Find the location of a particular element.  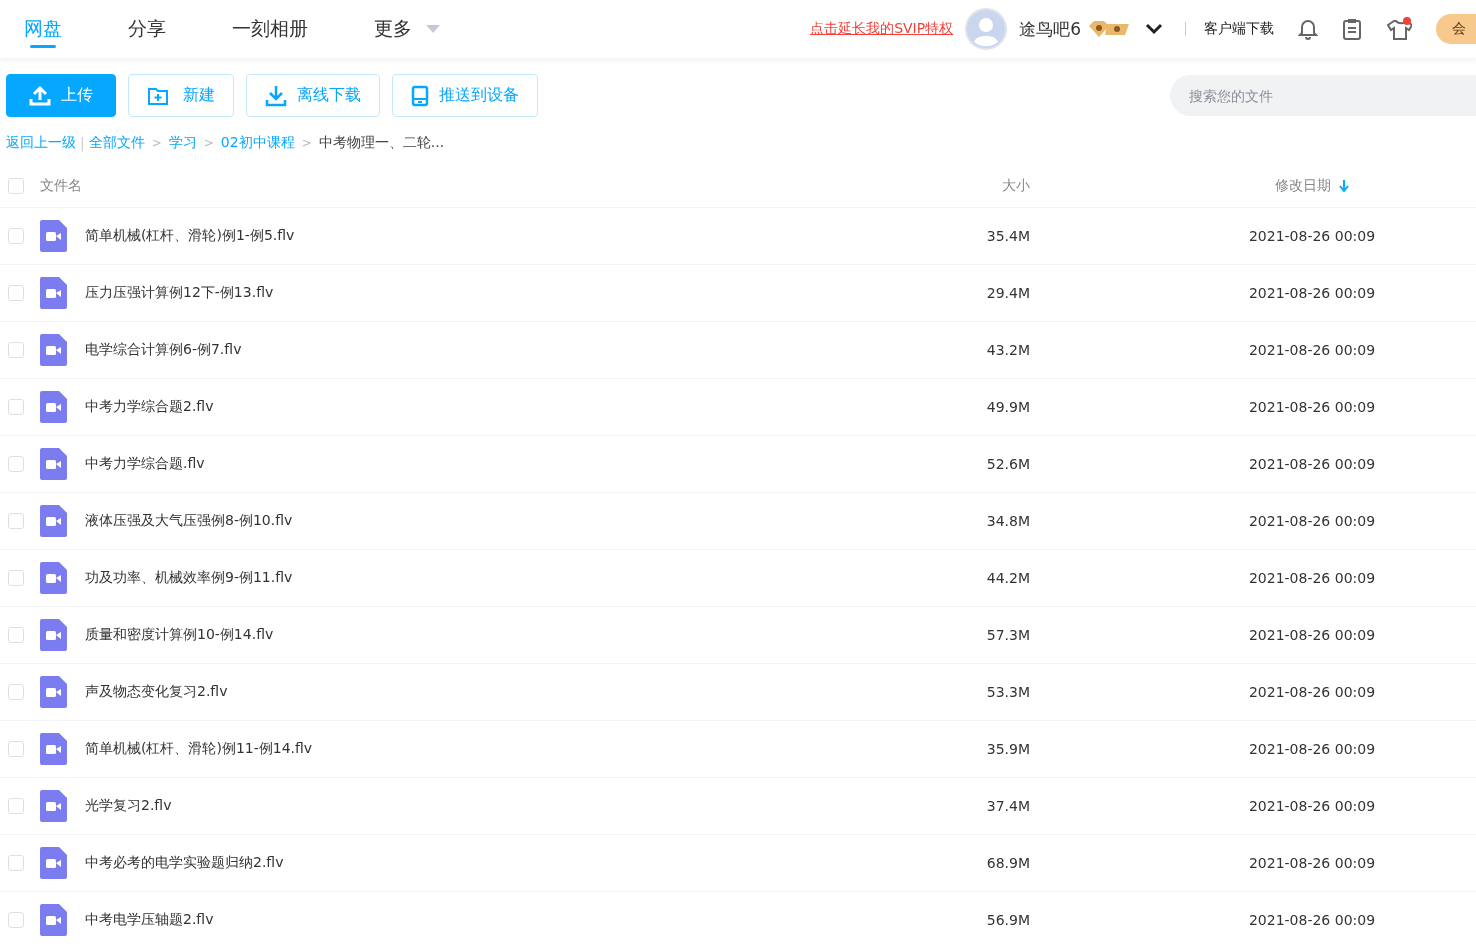

search-field: 搜索您的文件 is located at coordinates (1323, 95).